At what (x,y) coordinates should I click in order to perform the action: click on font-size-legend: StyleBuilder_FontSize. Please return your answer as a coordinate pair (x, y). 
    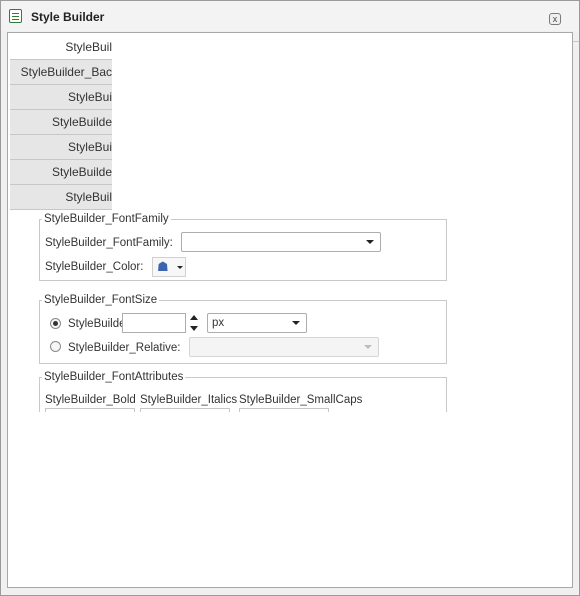
    Looking at the image, I should click on (101, 300).